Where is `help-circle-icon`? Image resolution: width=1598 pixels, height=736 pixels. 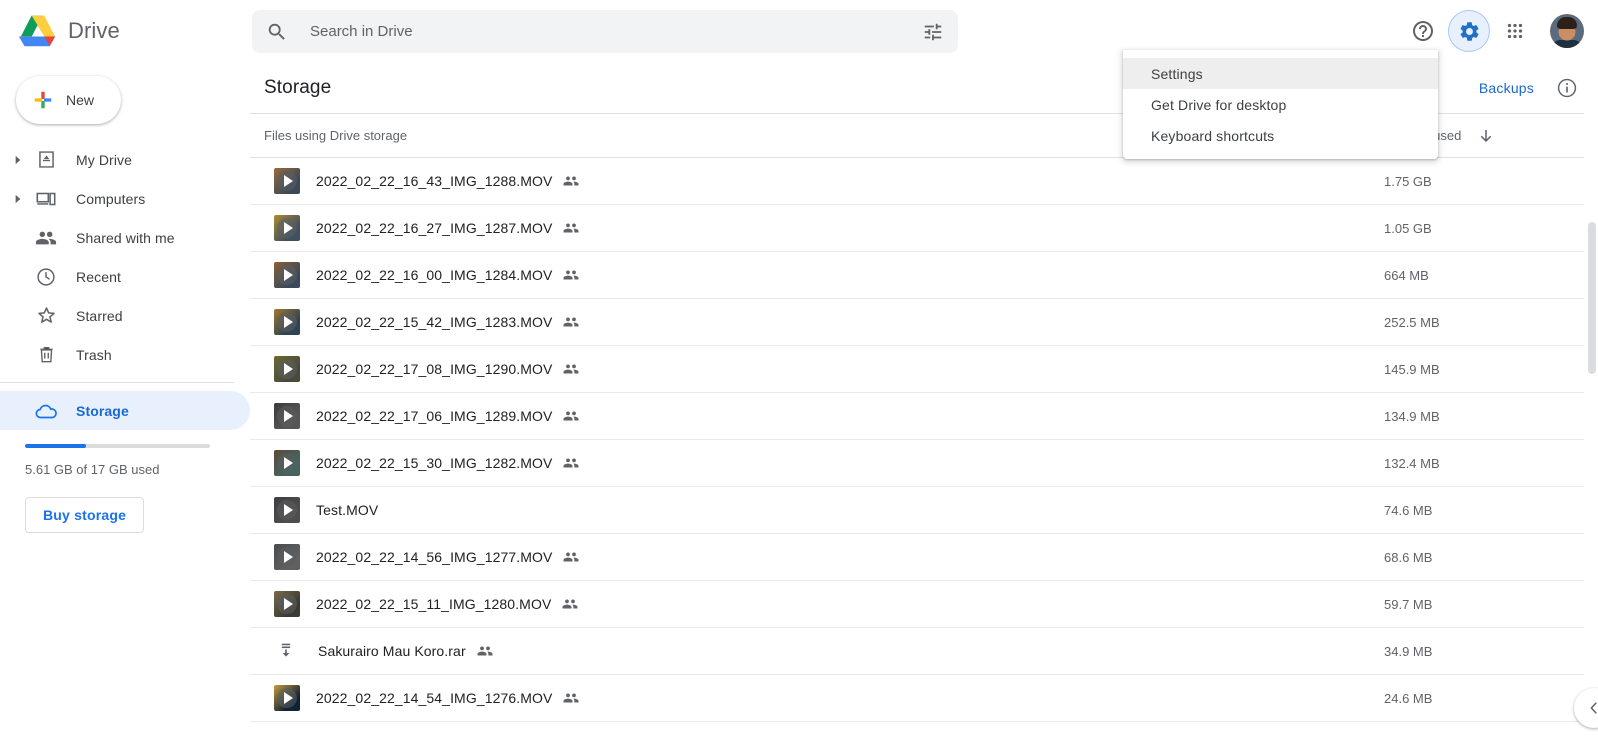
help-circle-icon is located at coordinates (1423, 31).